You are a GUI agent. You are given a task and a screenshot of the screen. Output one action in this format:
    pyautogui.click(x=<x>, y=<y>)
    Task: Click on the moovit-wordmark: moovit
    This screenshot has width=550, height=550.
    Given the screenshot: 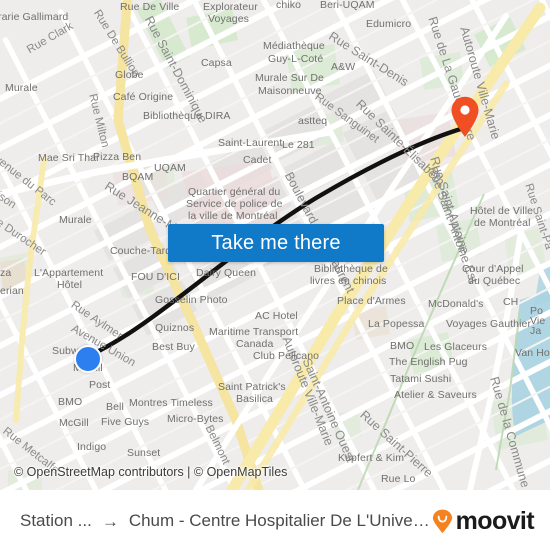 What is the action you would take?
    pyautogui.click(x=495, y=520)
    